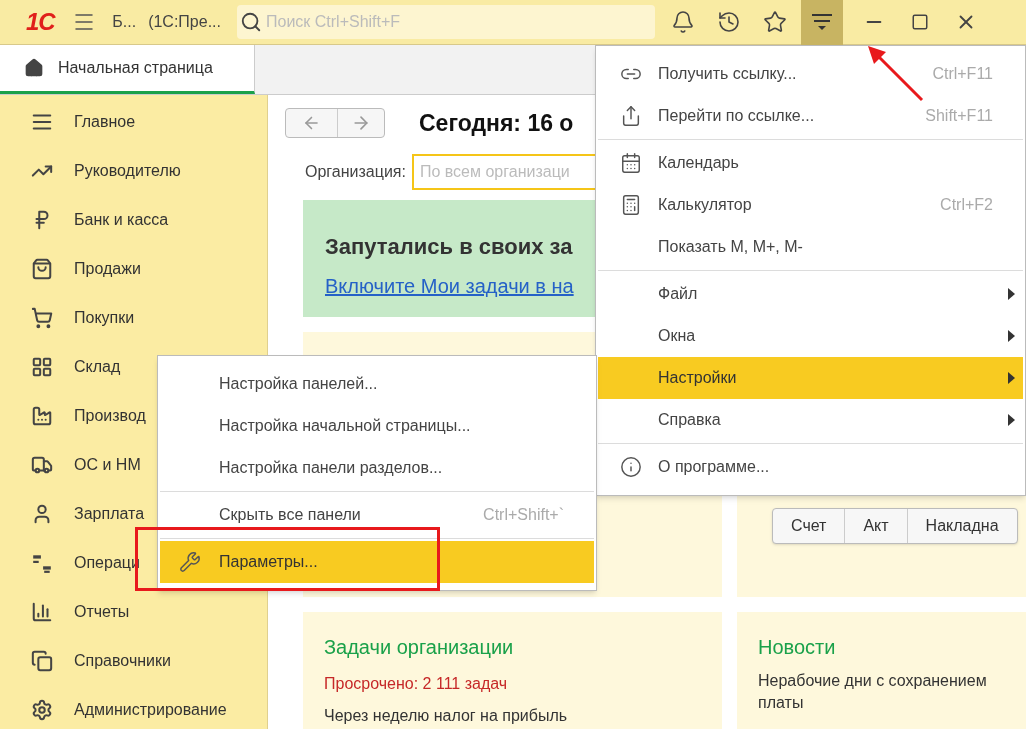 The width and height of the screenshot is (1026, 730). What do you see at coordinates (127, 69) in the screenshot?
I see `tab: Начальная страница` at bounding box center [127, 69].